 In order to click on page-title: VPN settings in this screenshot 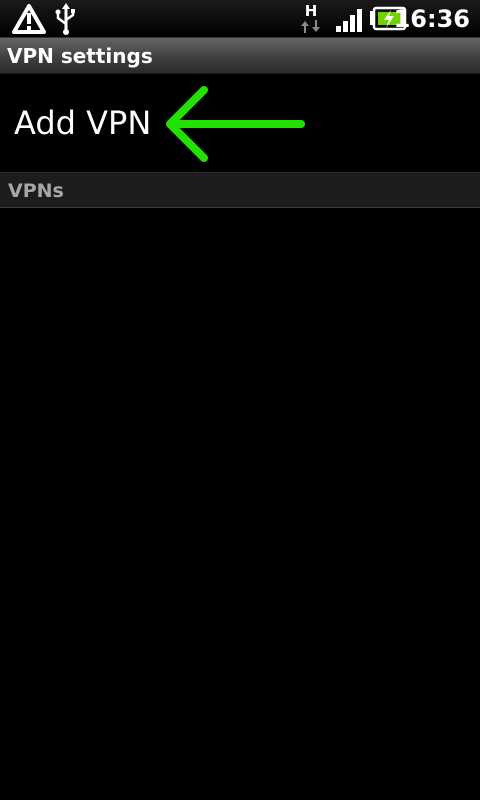, I will do `click(80, 56)`.